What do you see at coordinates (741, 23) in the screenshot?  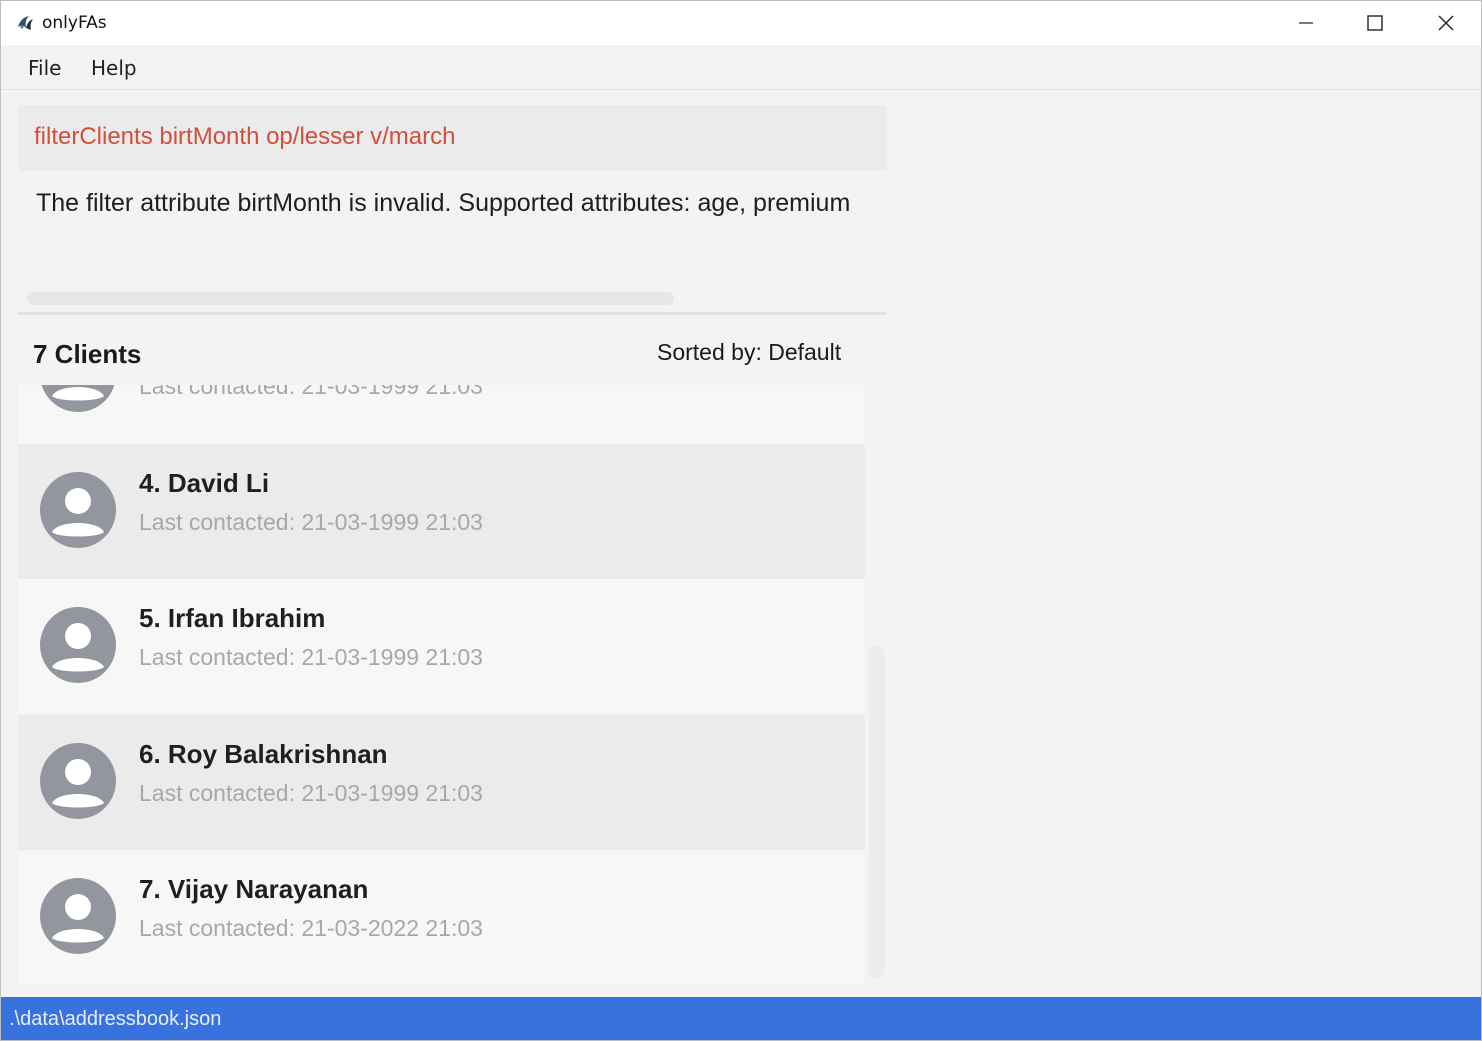 I see `title-bar: onlyFAs` at bounding box center [741, 23].